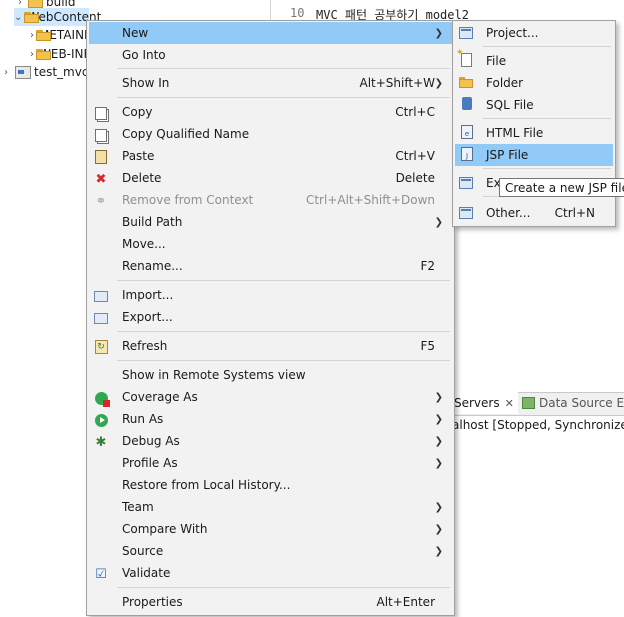  I want to click on copy-icon, so click(101, 113).